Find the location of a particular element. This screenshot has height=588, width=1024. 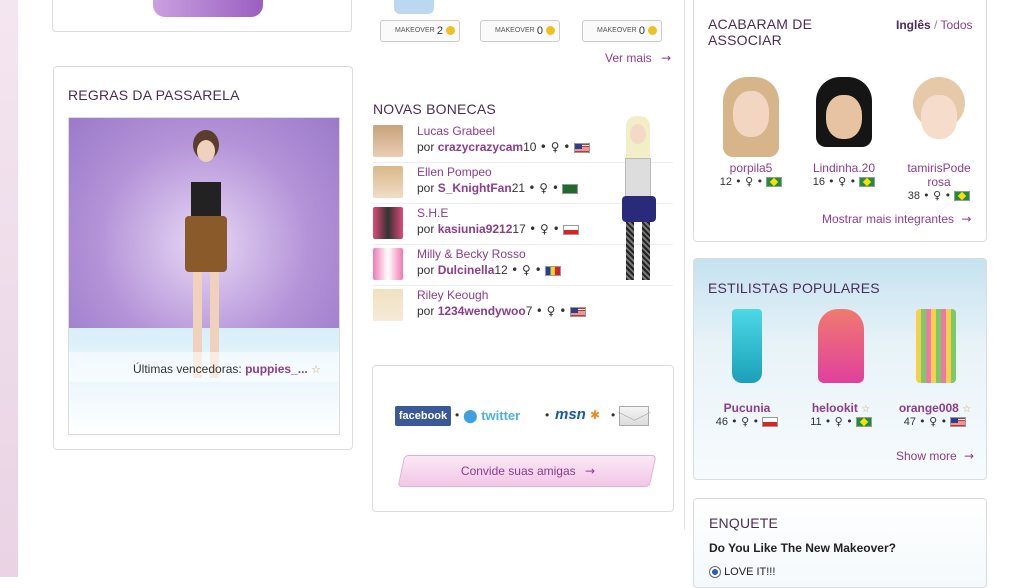

show-more-members-label: Mostrar mais integrantes is located at coordinates (888, 219).